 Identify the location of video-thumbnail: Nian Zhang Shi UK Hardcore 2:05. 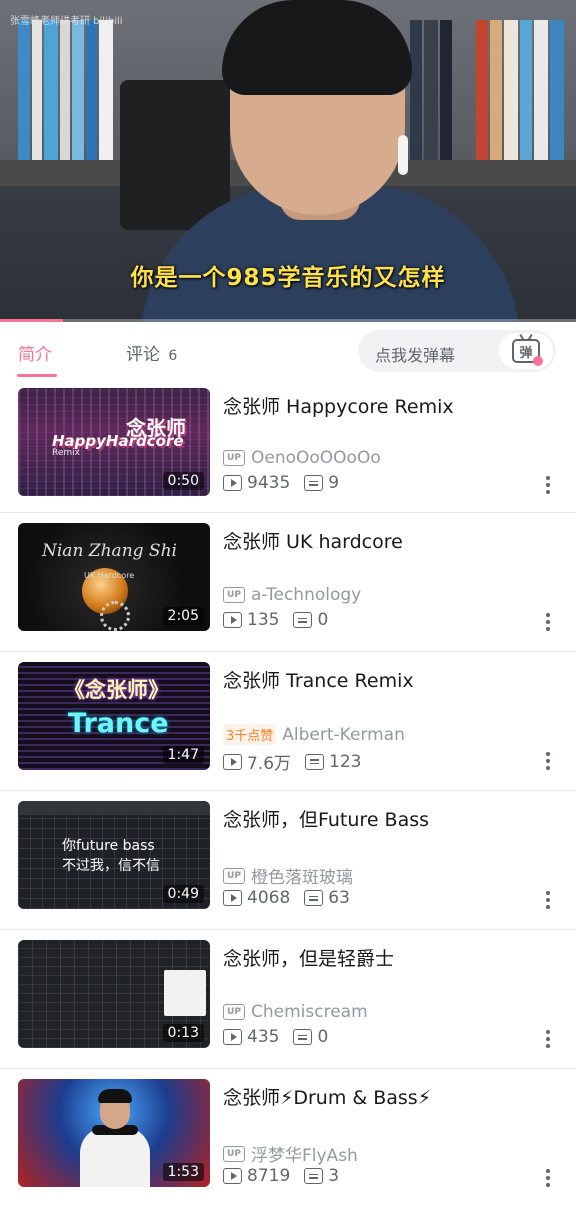
(114, 577).